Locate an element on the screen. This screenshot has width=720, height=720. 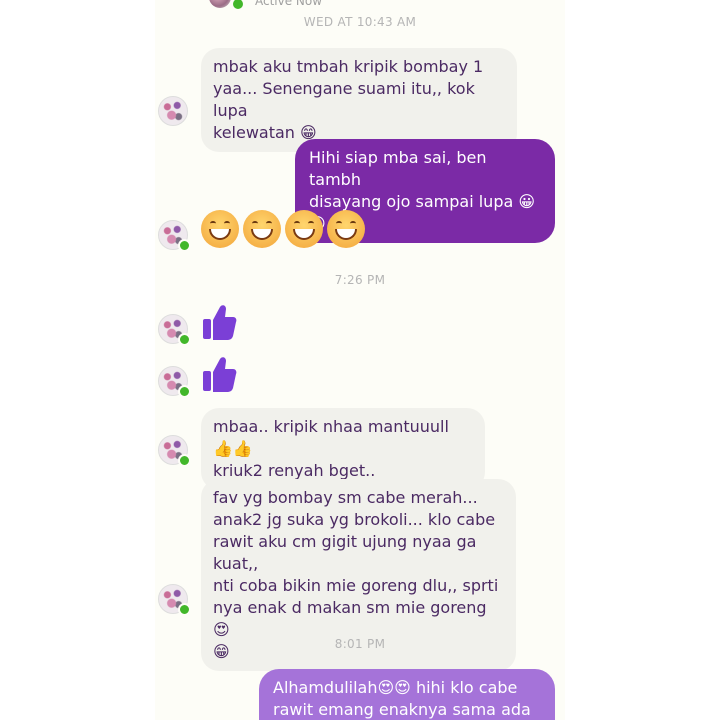
active-status-text: Active Now is located at coordinates (289, 4).